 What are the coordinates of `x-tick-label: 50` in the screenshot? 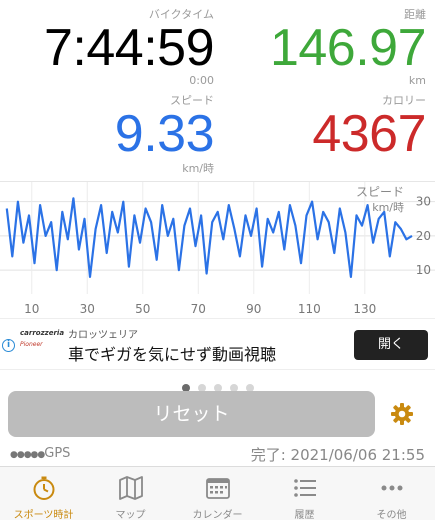 It's located at (142, 309).